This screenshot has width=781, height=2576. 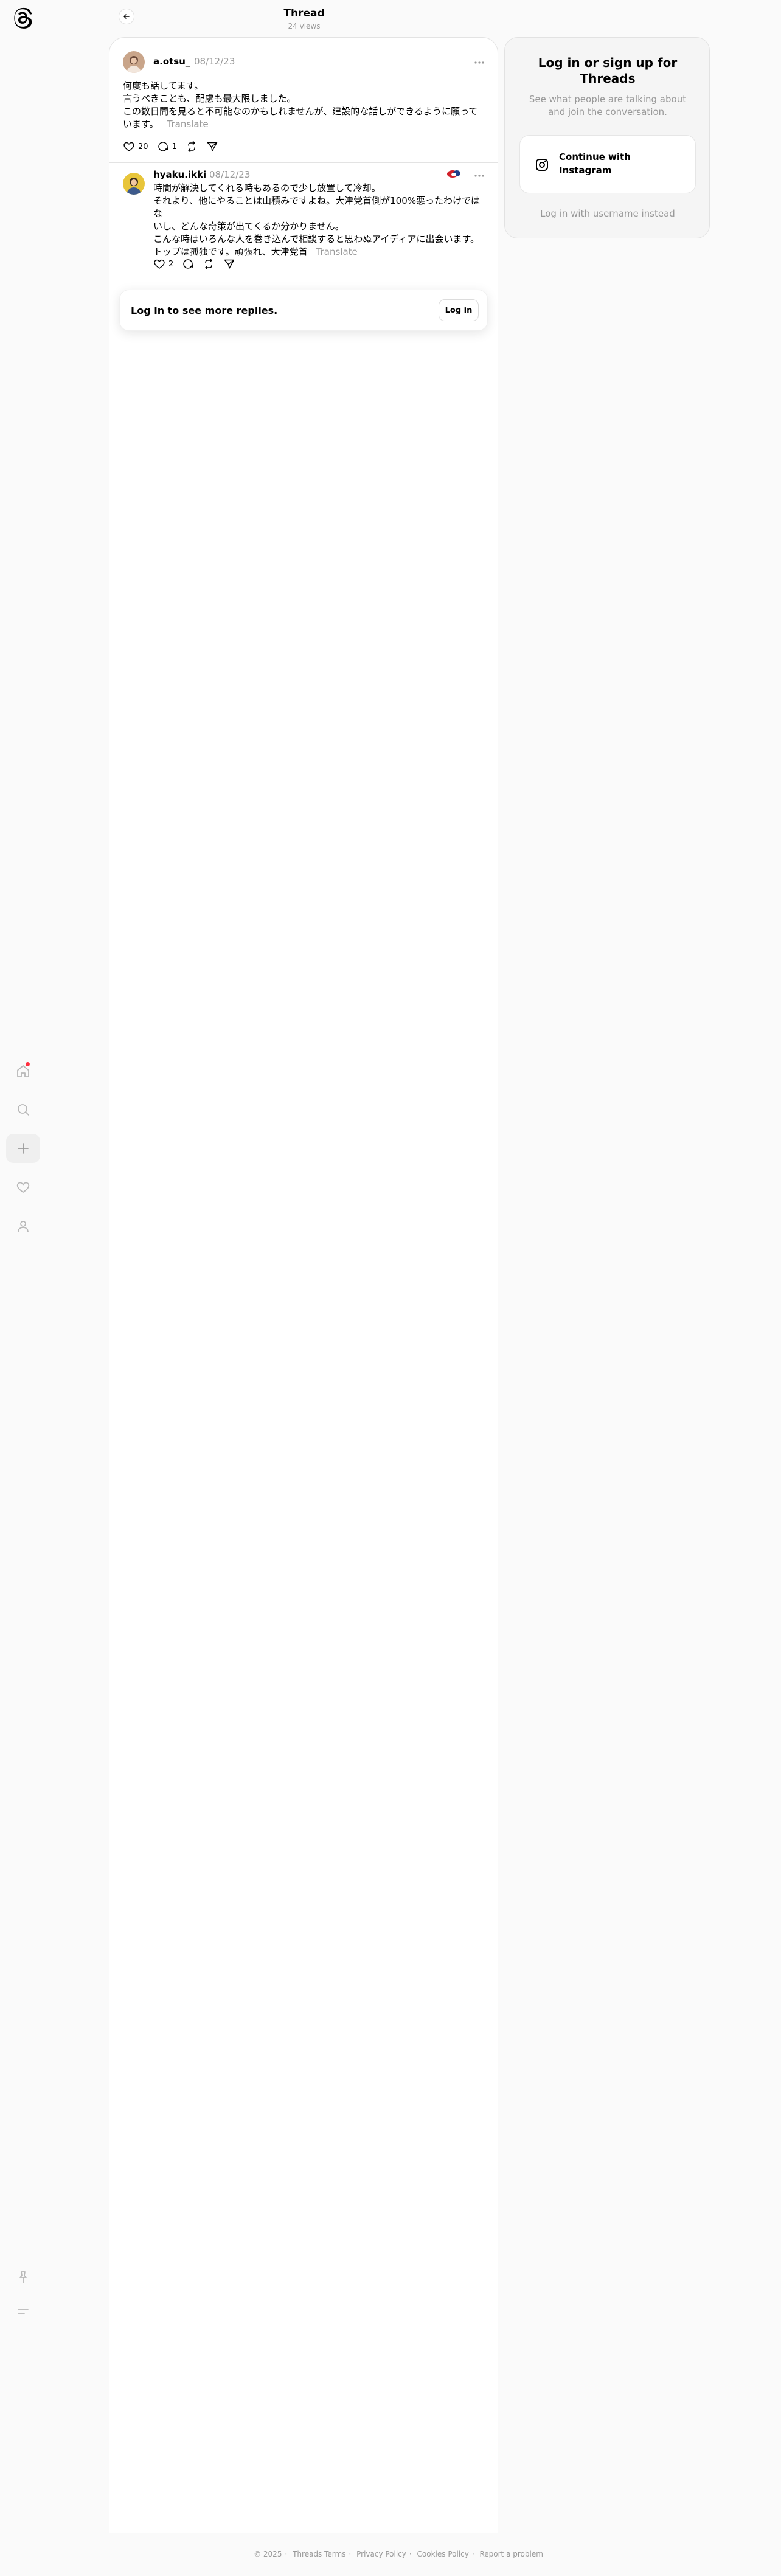 I want to click on menu-icon, so click(x=24, y=2311).